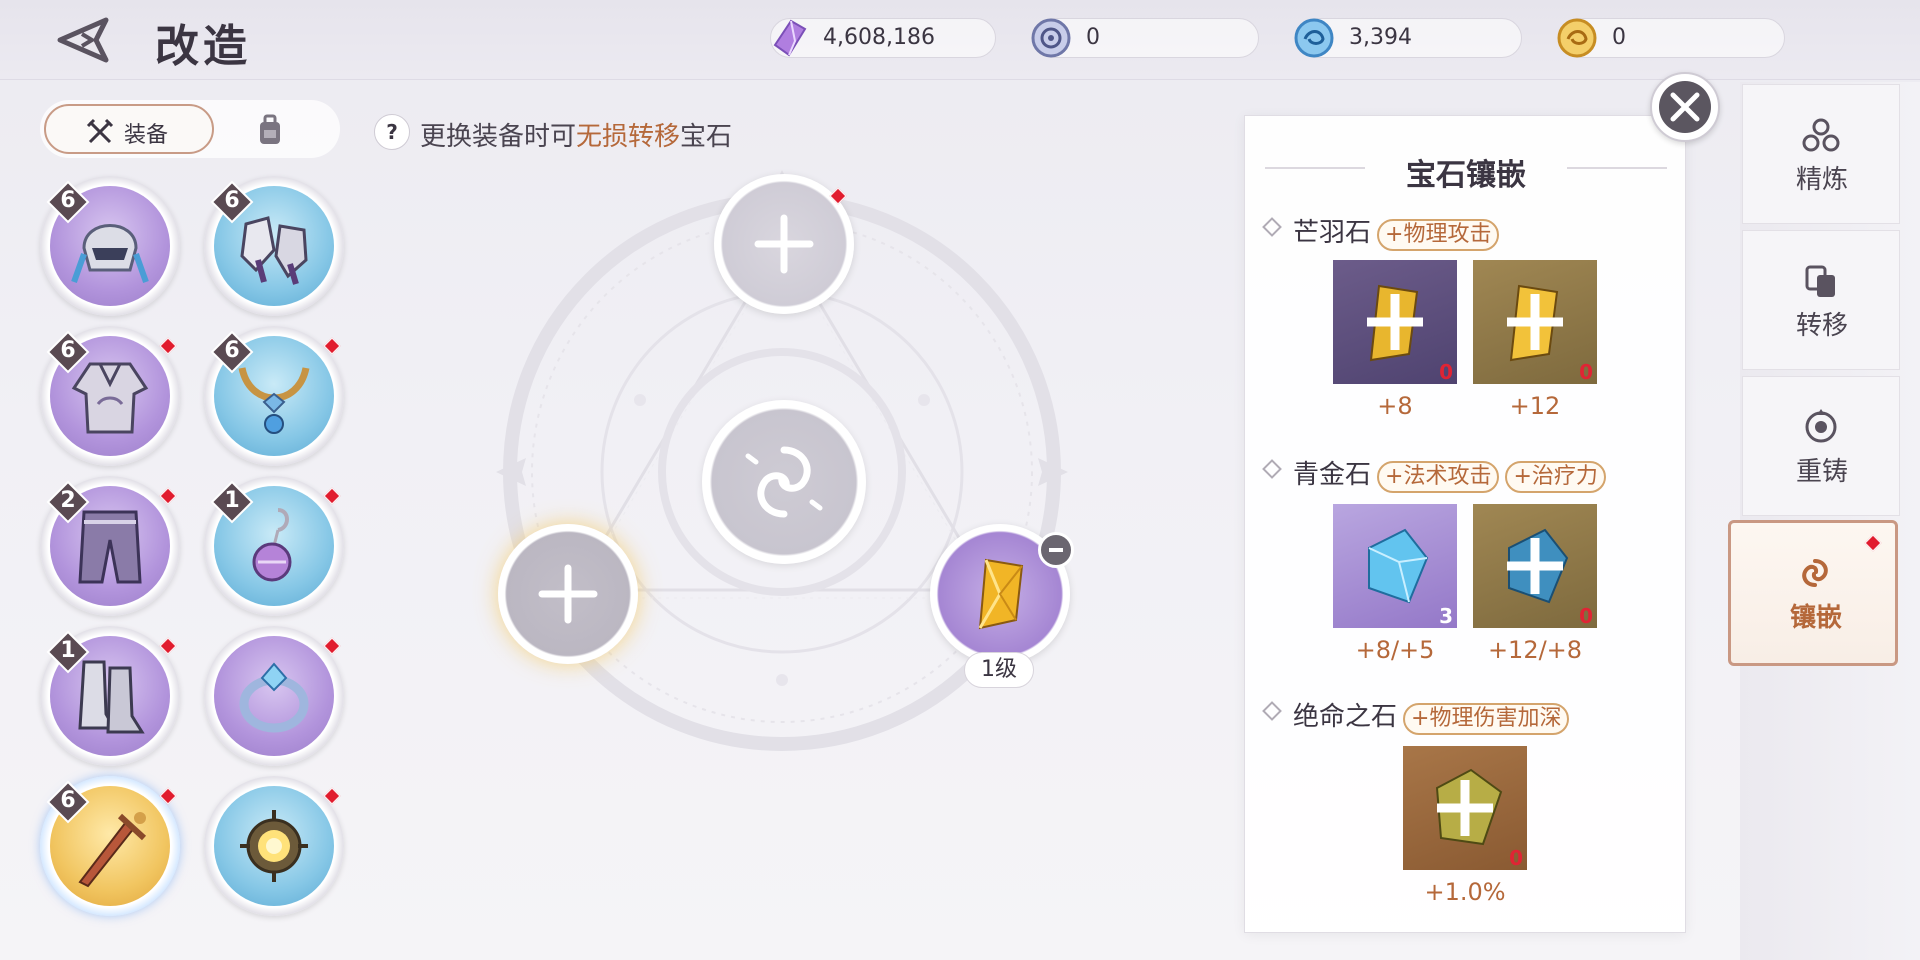 This screenshot has height=960, width=1920. I want to click on blue-coin-icon, so click(1314, 38).